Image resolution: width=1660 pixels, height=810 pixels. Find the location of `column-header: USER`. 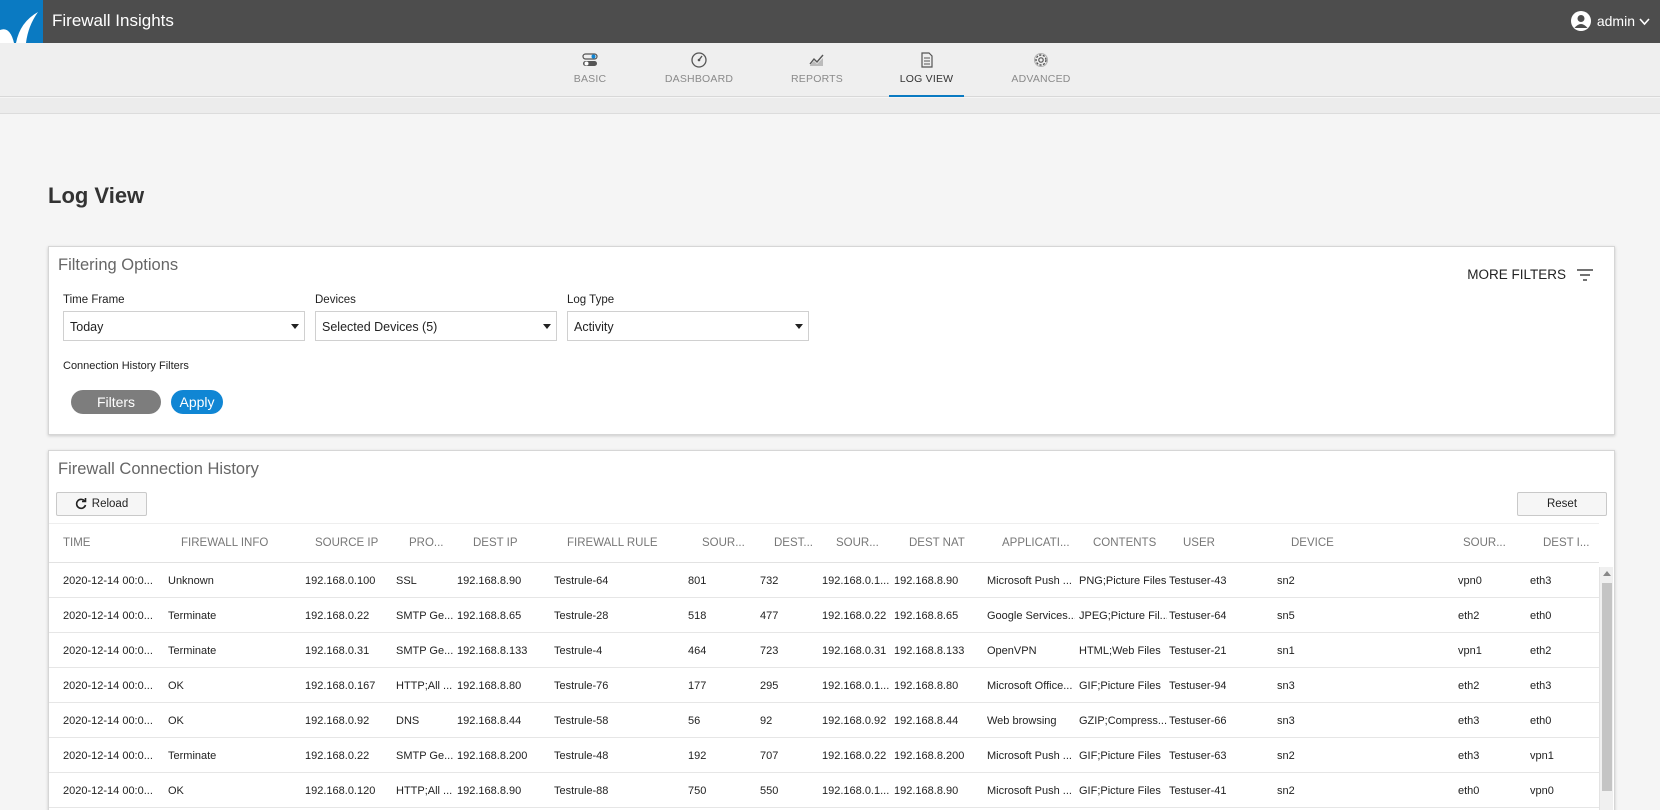

column-header: USER is located at coordinates (1199, 543).